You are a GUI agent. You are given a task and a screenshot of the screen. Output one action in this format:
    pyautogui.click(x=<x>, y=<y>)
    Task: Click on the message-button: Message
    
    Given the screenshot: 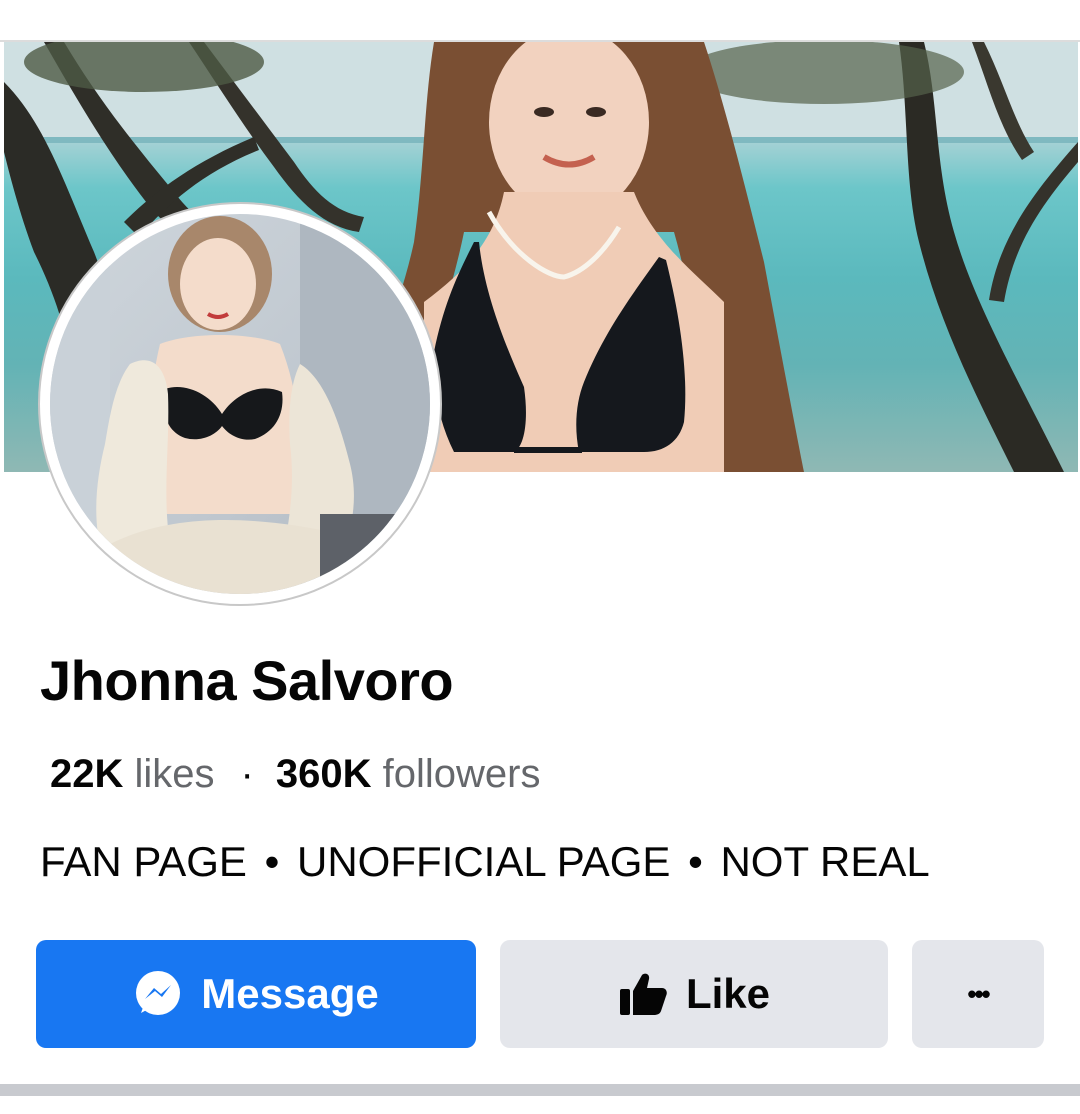 What is the action you would take?
    pyautogui.click(x=256, y=994)
    